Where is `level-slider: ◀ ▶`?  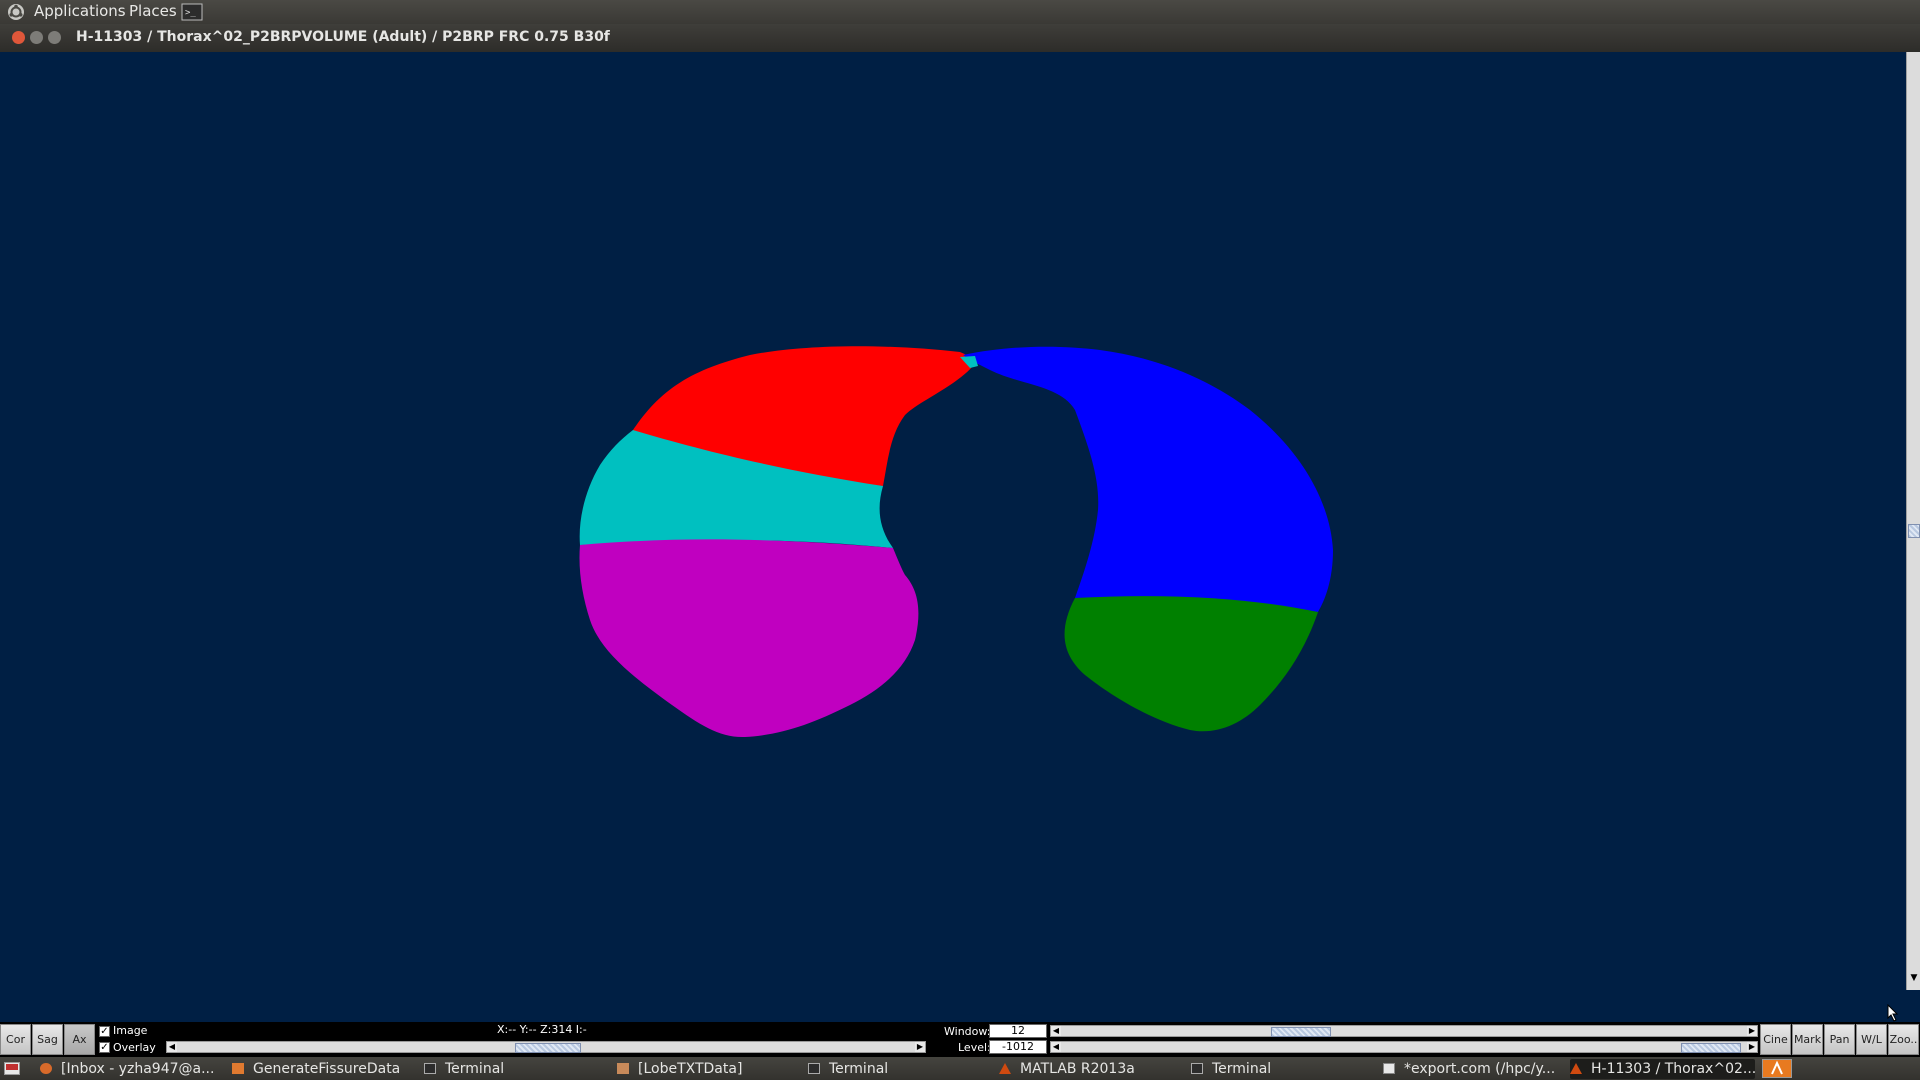 level-slider: ◀ ▶ is located at coordinates (1404, 1047).